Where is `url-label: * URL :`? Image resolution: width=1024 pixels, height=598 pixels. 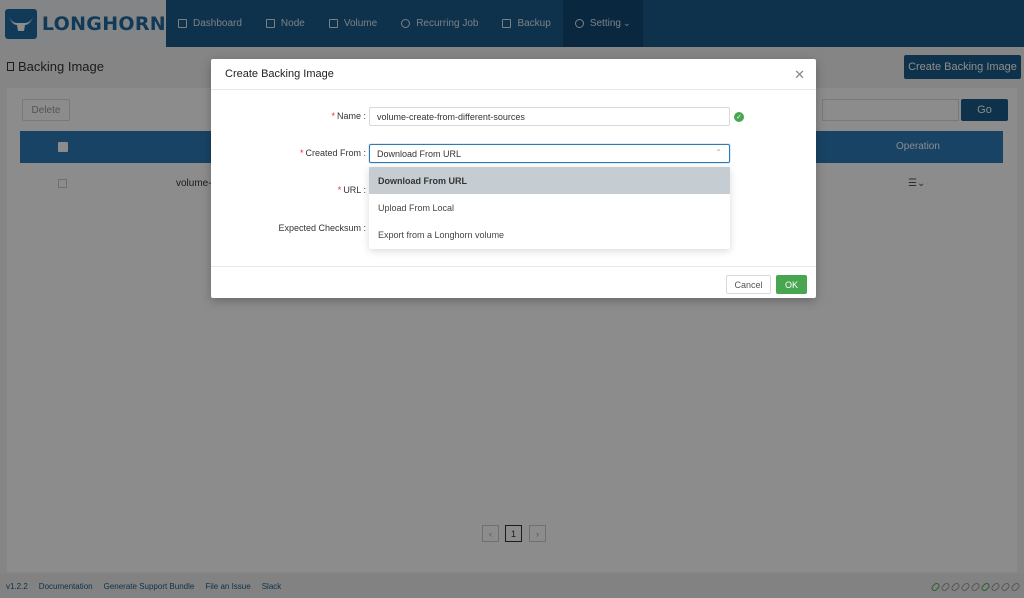 url-label: * URL : is located at coordinates (351, 190).